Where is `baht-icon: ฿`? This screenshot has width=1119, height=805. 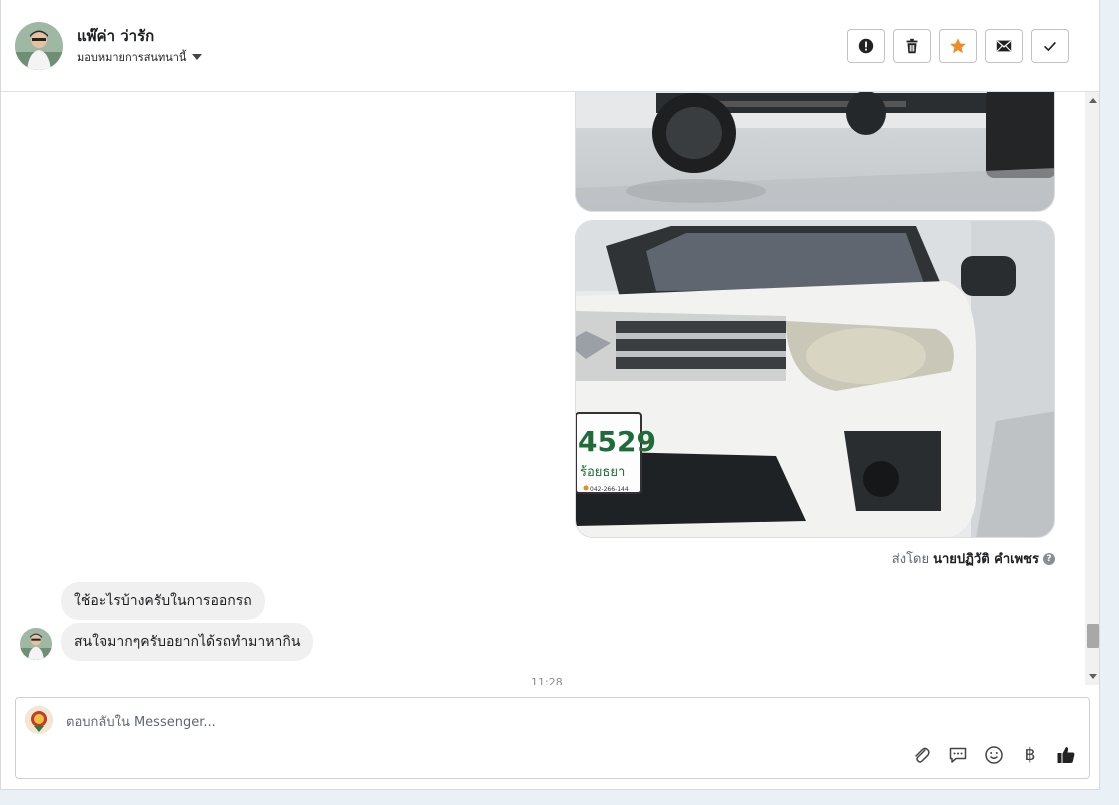 baht-icon: ฿ is located at coordinates (1030, 755).